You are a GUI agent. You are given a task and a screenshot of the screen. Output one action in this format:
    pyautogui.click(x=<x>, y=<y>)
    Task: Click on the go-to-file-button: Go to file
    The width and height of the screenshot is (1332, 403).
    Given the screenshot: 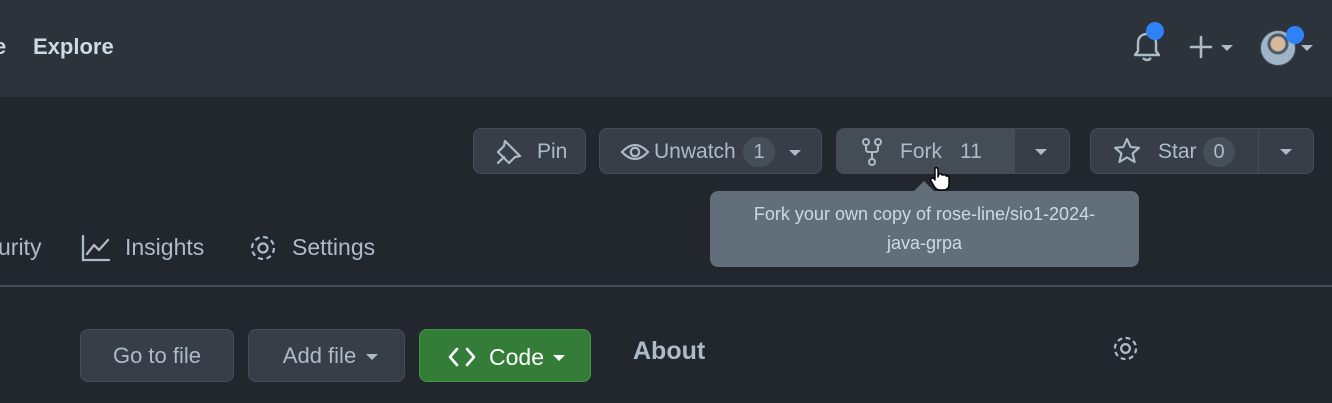 What is the action you would take?
    pyautogui.click(x=157, y=355)
    